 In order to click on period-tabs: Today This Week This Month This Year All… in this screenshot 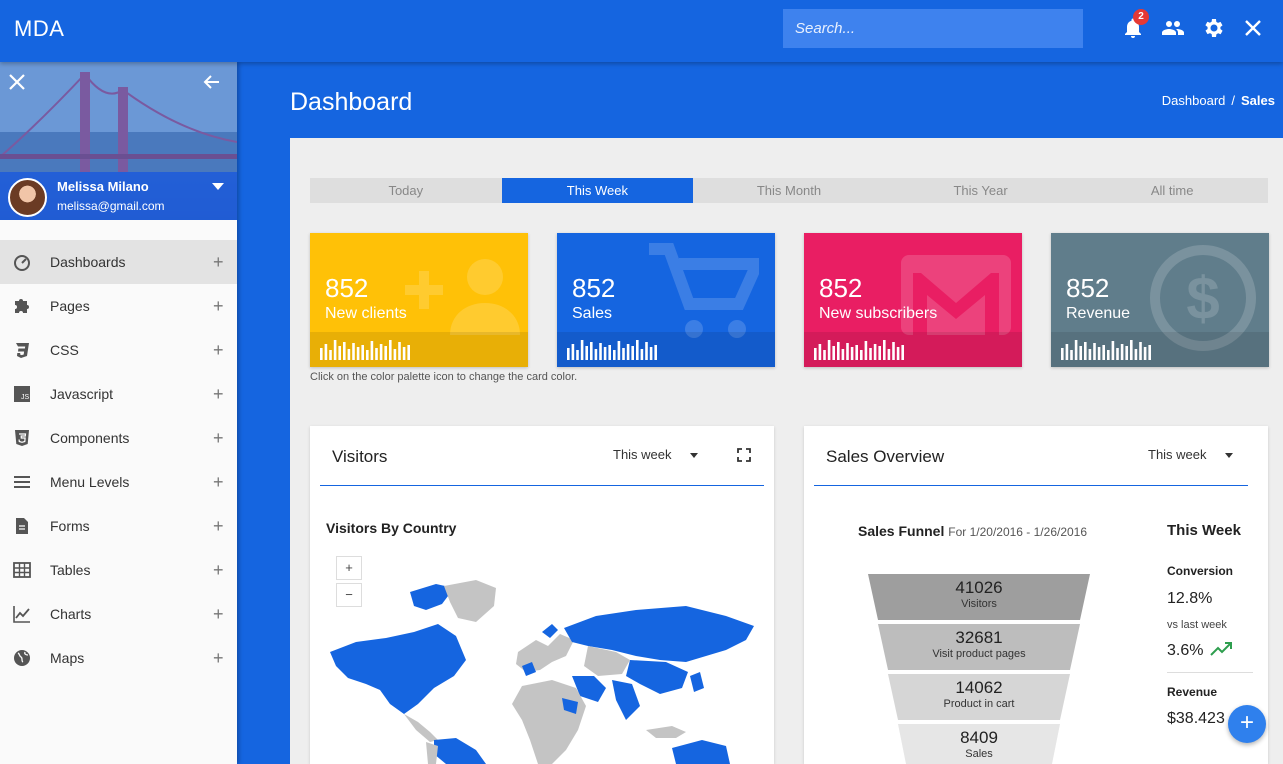, I will do `click(789, 190)`.